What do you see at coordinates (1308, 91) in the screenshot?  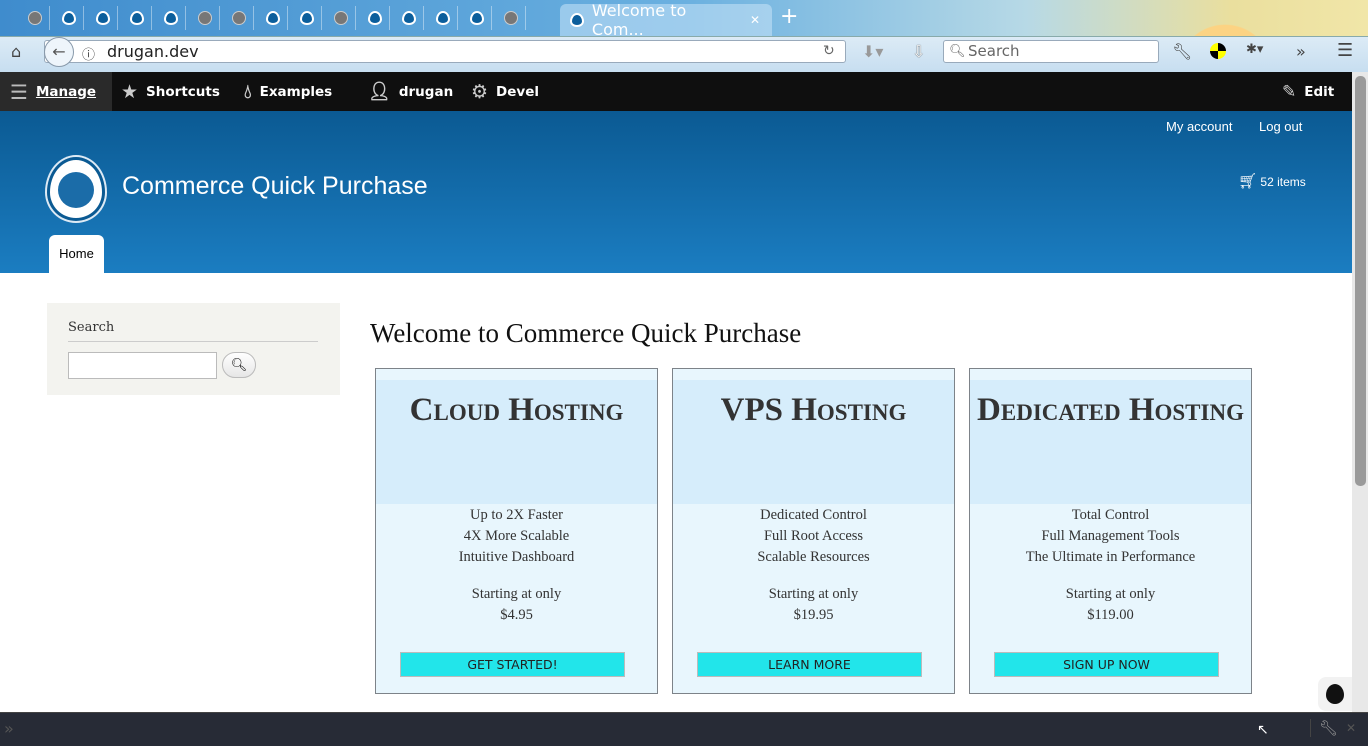 I see `toolbar-edit: ✎ Edit` at bounding box center [1308, 91].